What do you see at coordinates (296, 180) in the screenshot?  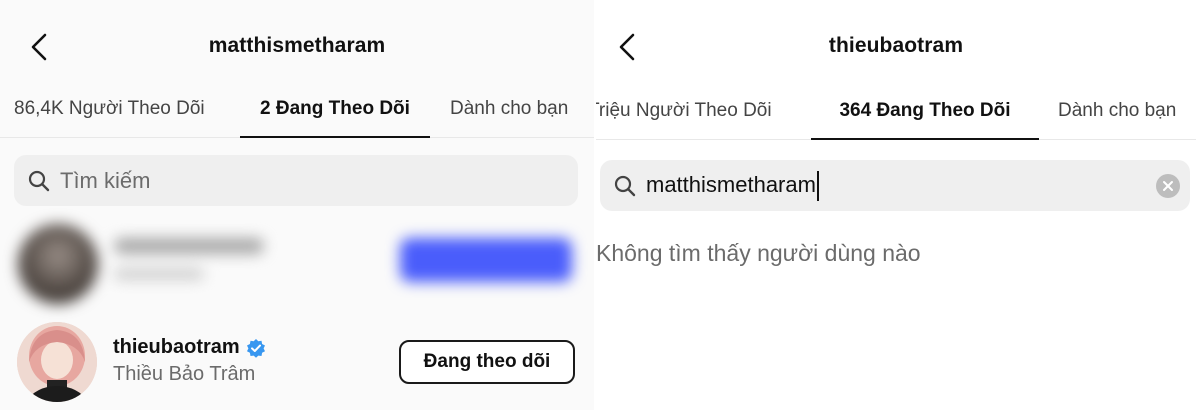 I see `search-bar: Tìm kiếm` at bounding box center [296, 180].